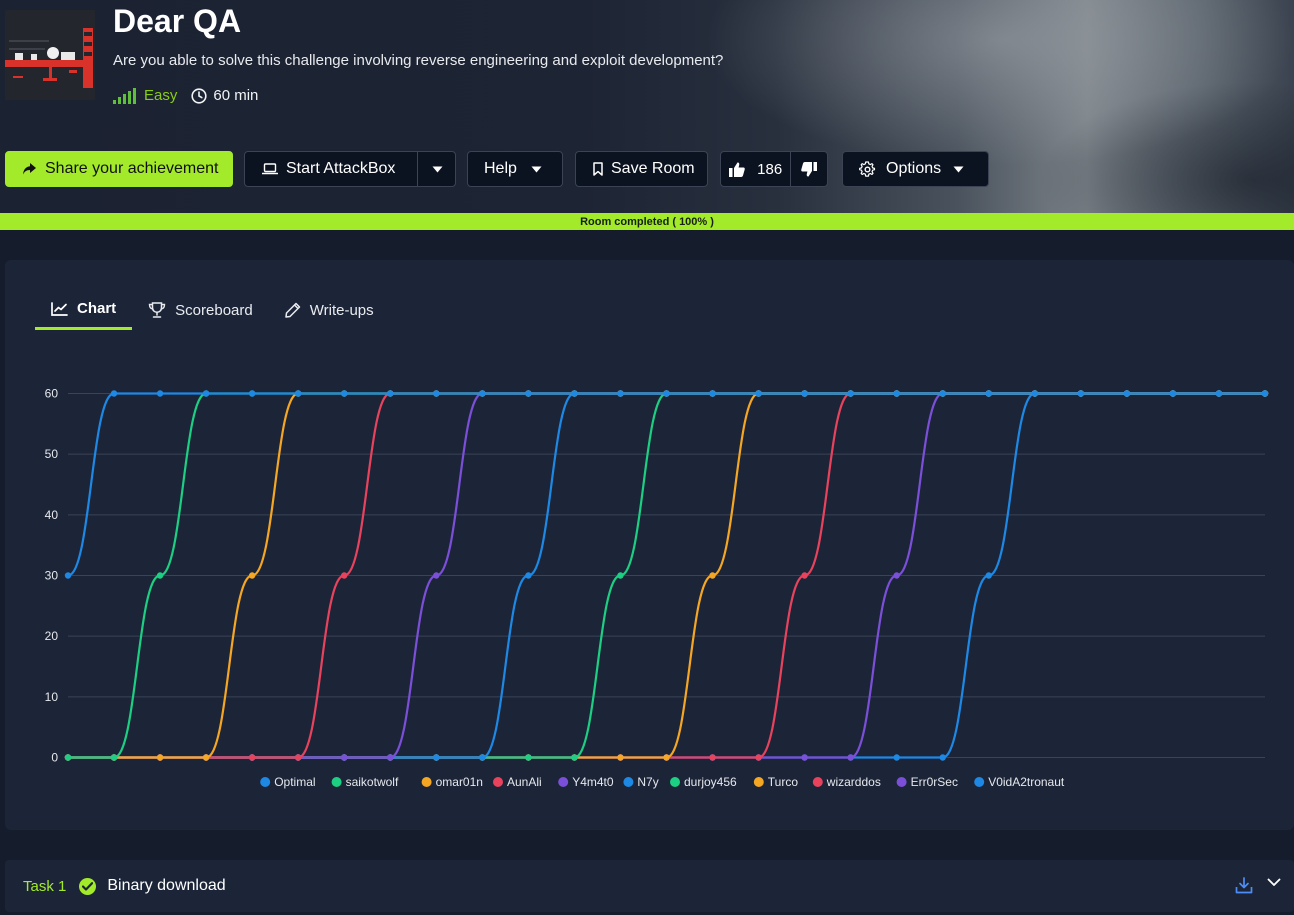 This screenshot has height=915, width=1294. I want to click on tab-chart: Chart, so click(84, 310).